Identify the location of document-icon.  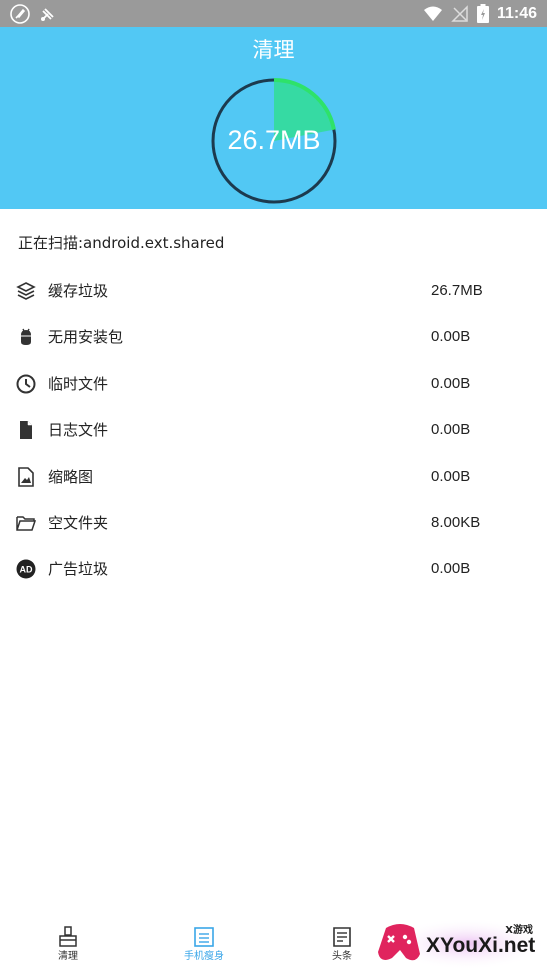
(26, 430).